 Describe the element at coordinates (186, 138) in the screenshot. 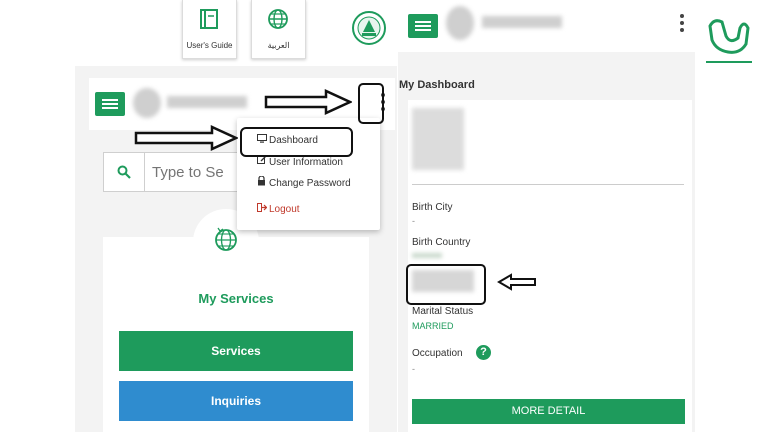

I see `arrow-to-dashboard-icon` at that location.